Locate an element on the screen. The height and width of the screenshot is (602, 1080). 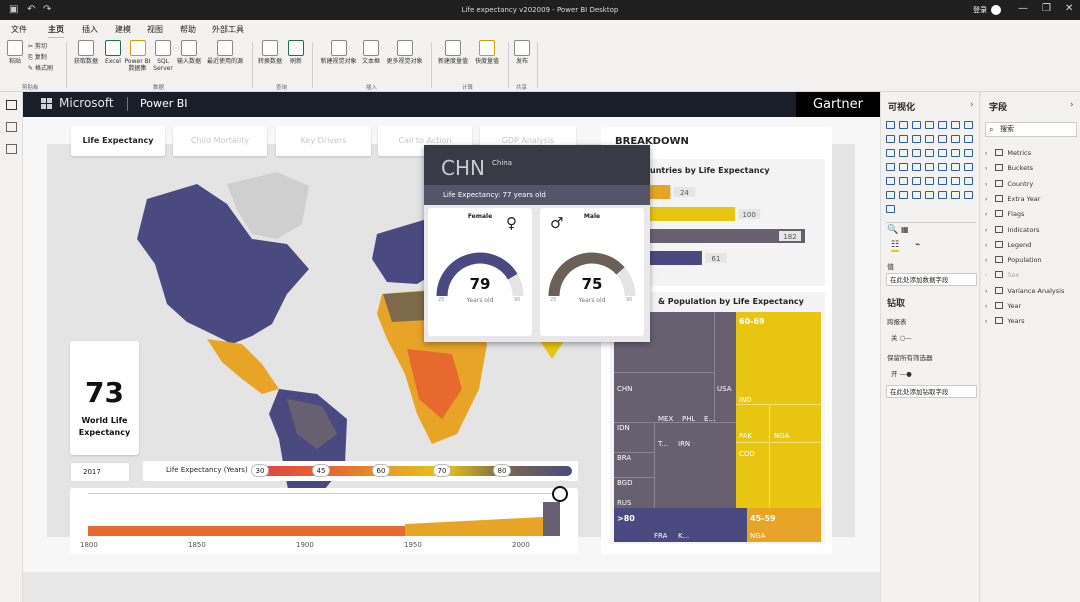
paste-button: 粘贴 is located at coordinates (15, 52).